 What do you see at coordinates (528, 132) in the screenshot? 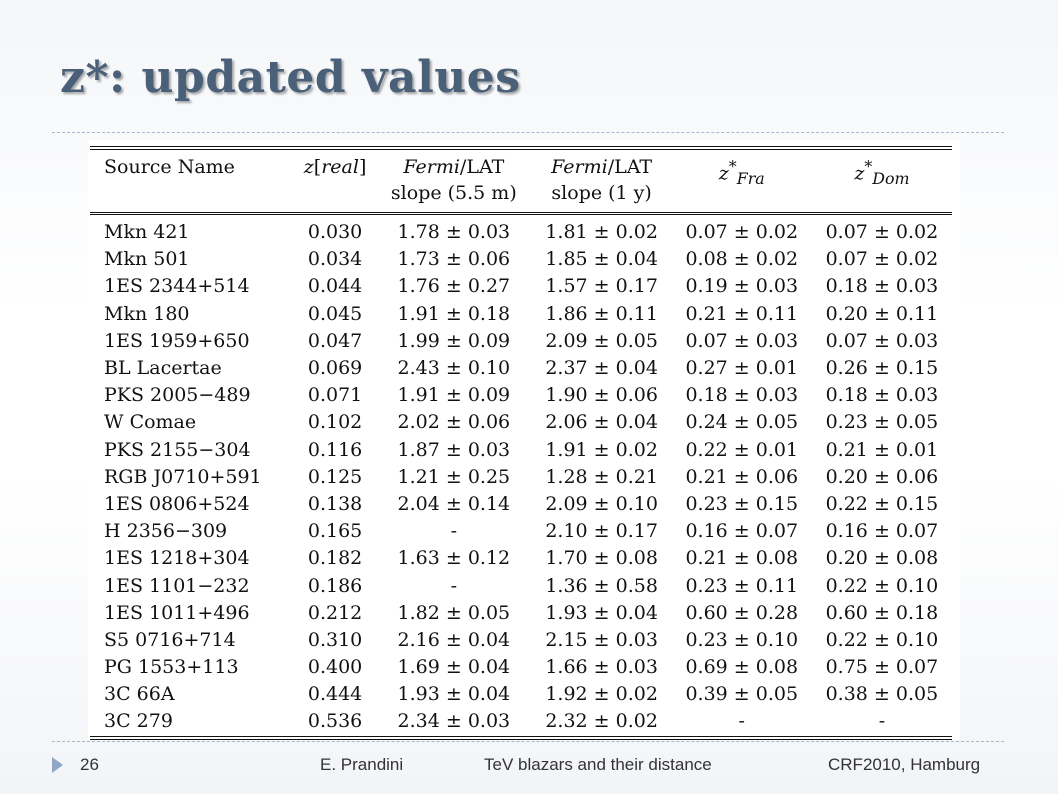
I see `top-divider` at bounding box center [528, 132].